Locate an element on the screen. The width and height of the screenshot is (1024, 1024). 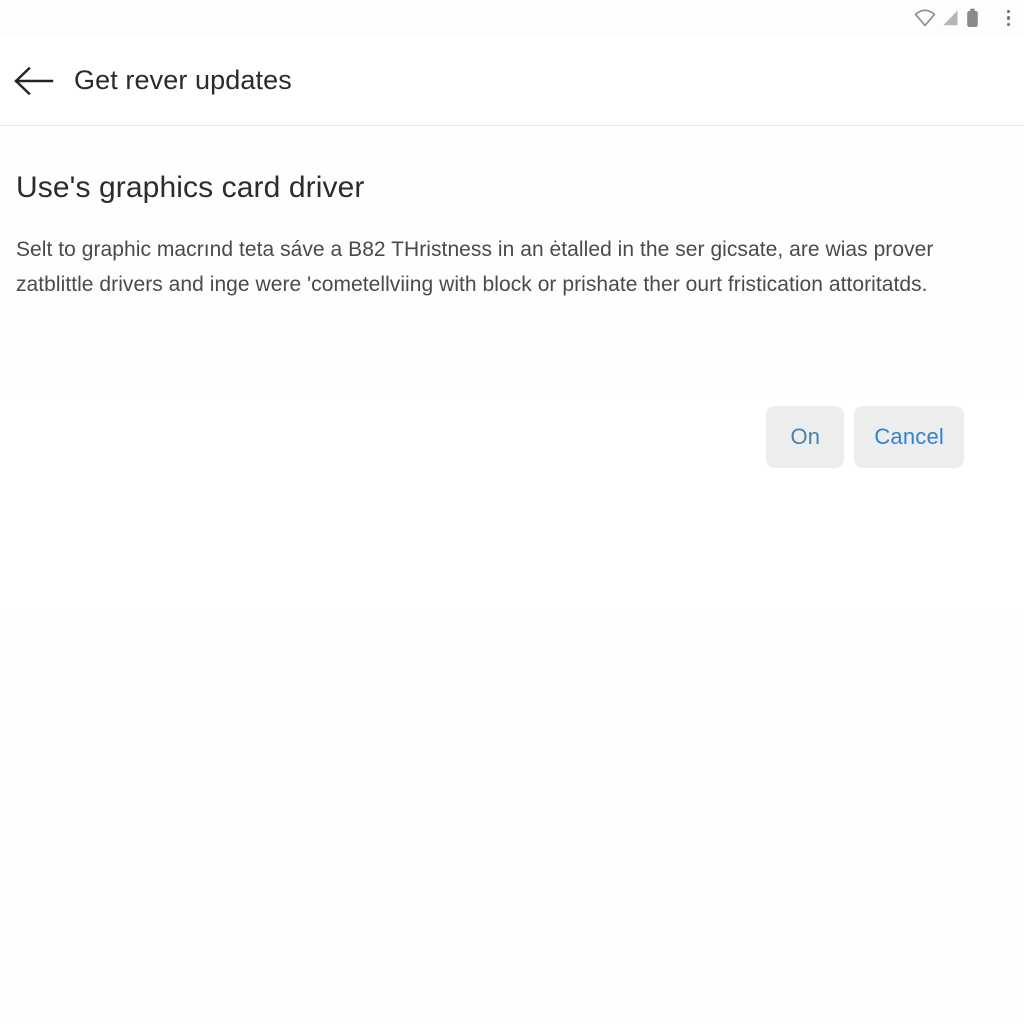
wifi-icon is located at coordinates (925, 18).